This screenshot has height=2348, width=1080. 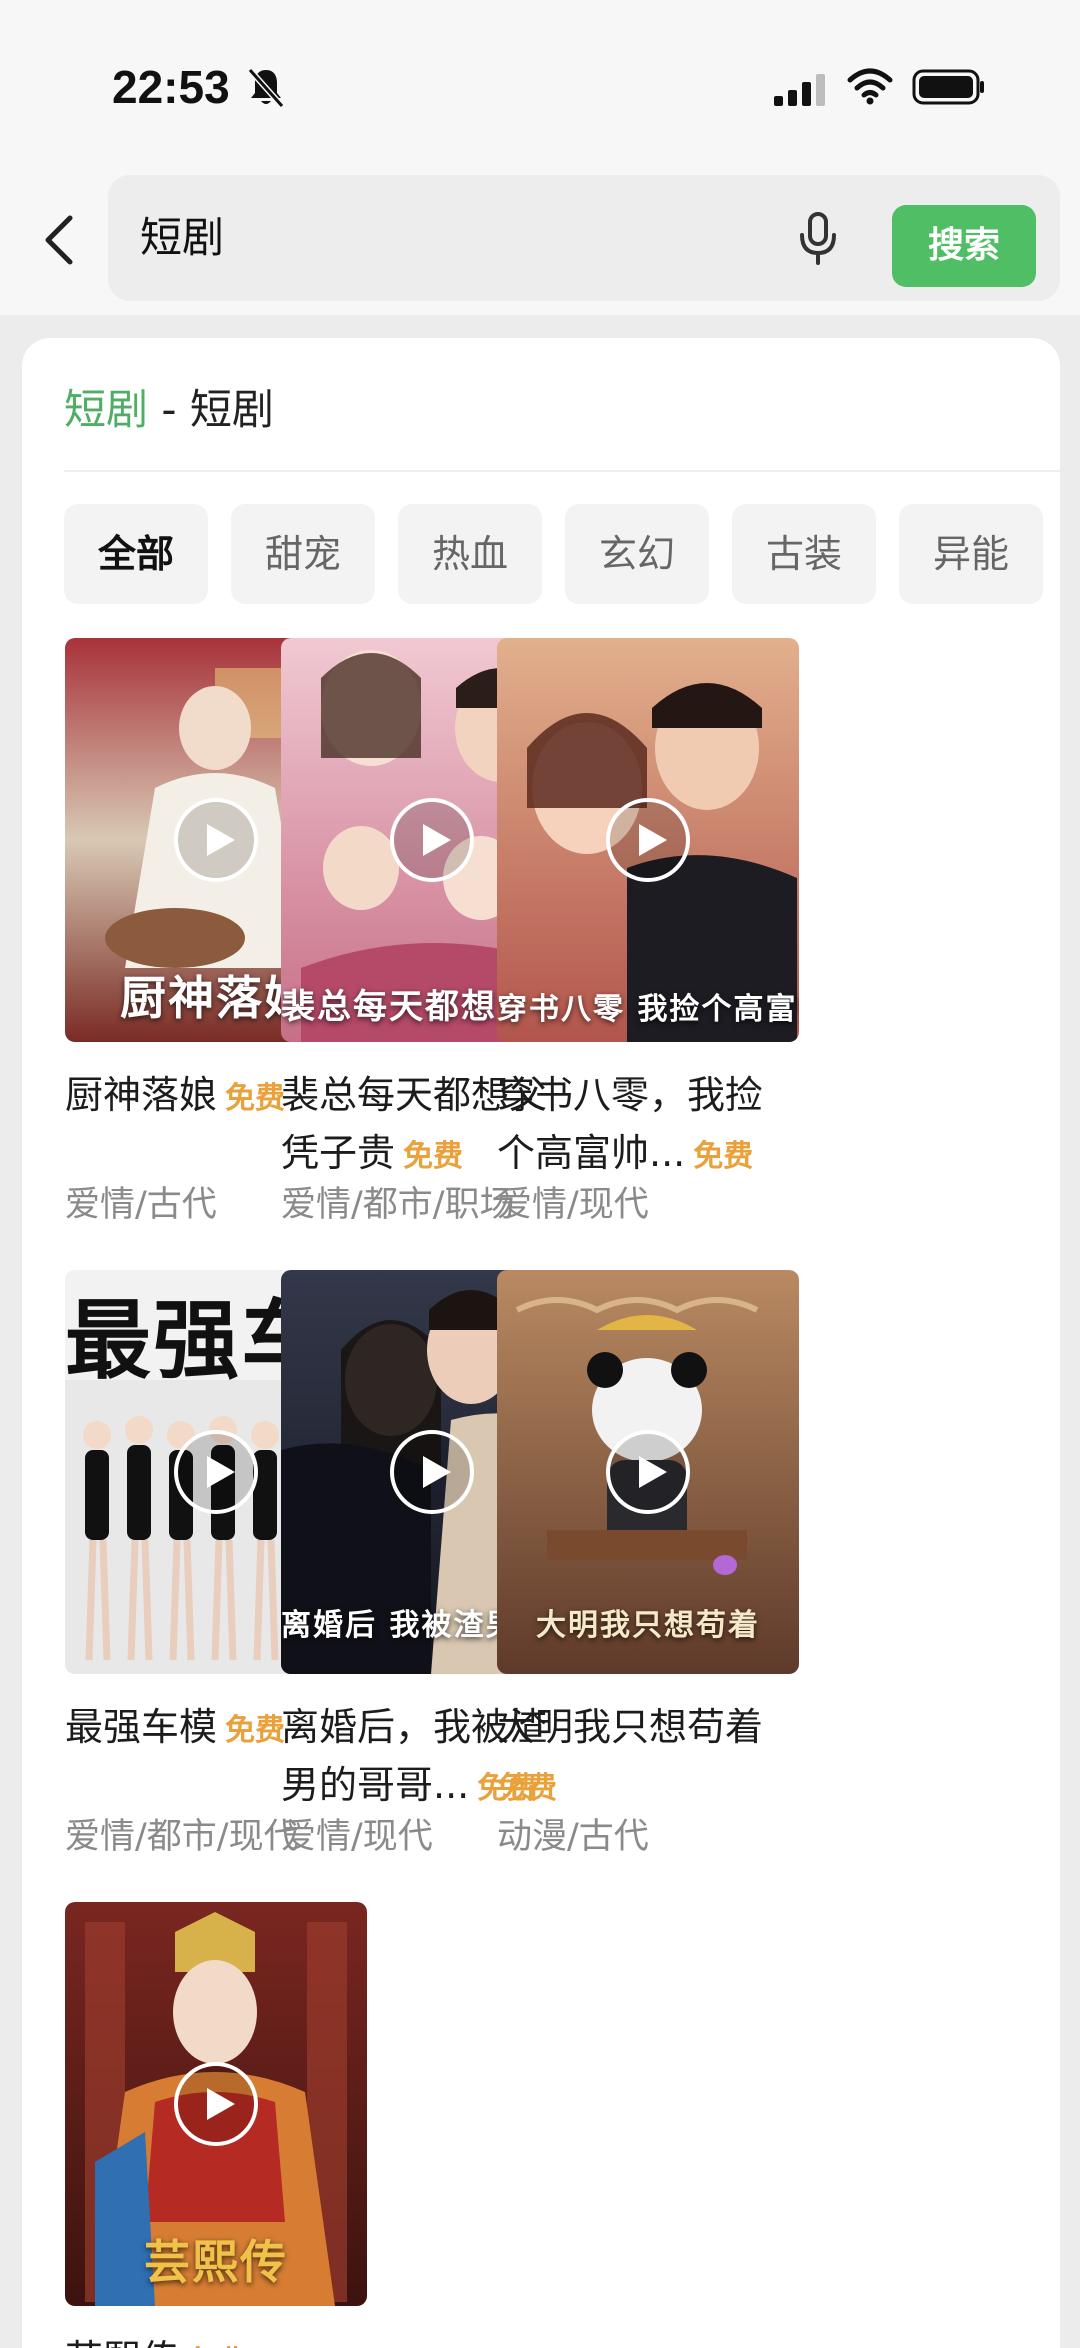 I want to click on category-name: 短剧, so click(x=231, y=409).